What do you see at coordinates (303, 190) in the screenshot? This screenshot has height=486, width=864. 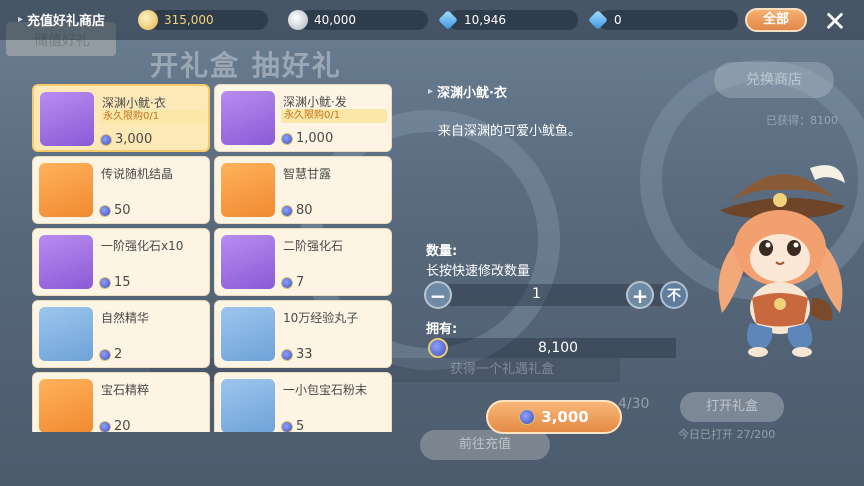 I see `item-card: 智慧甘露 80` at bounding box center [303, 190].